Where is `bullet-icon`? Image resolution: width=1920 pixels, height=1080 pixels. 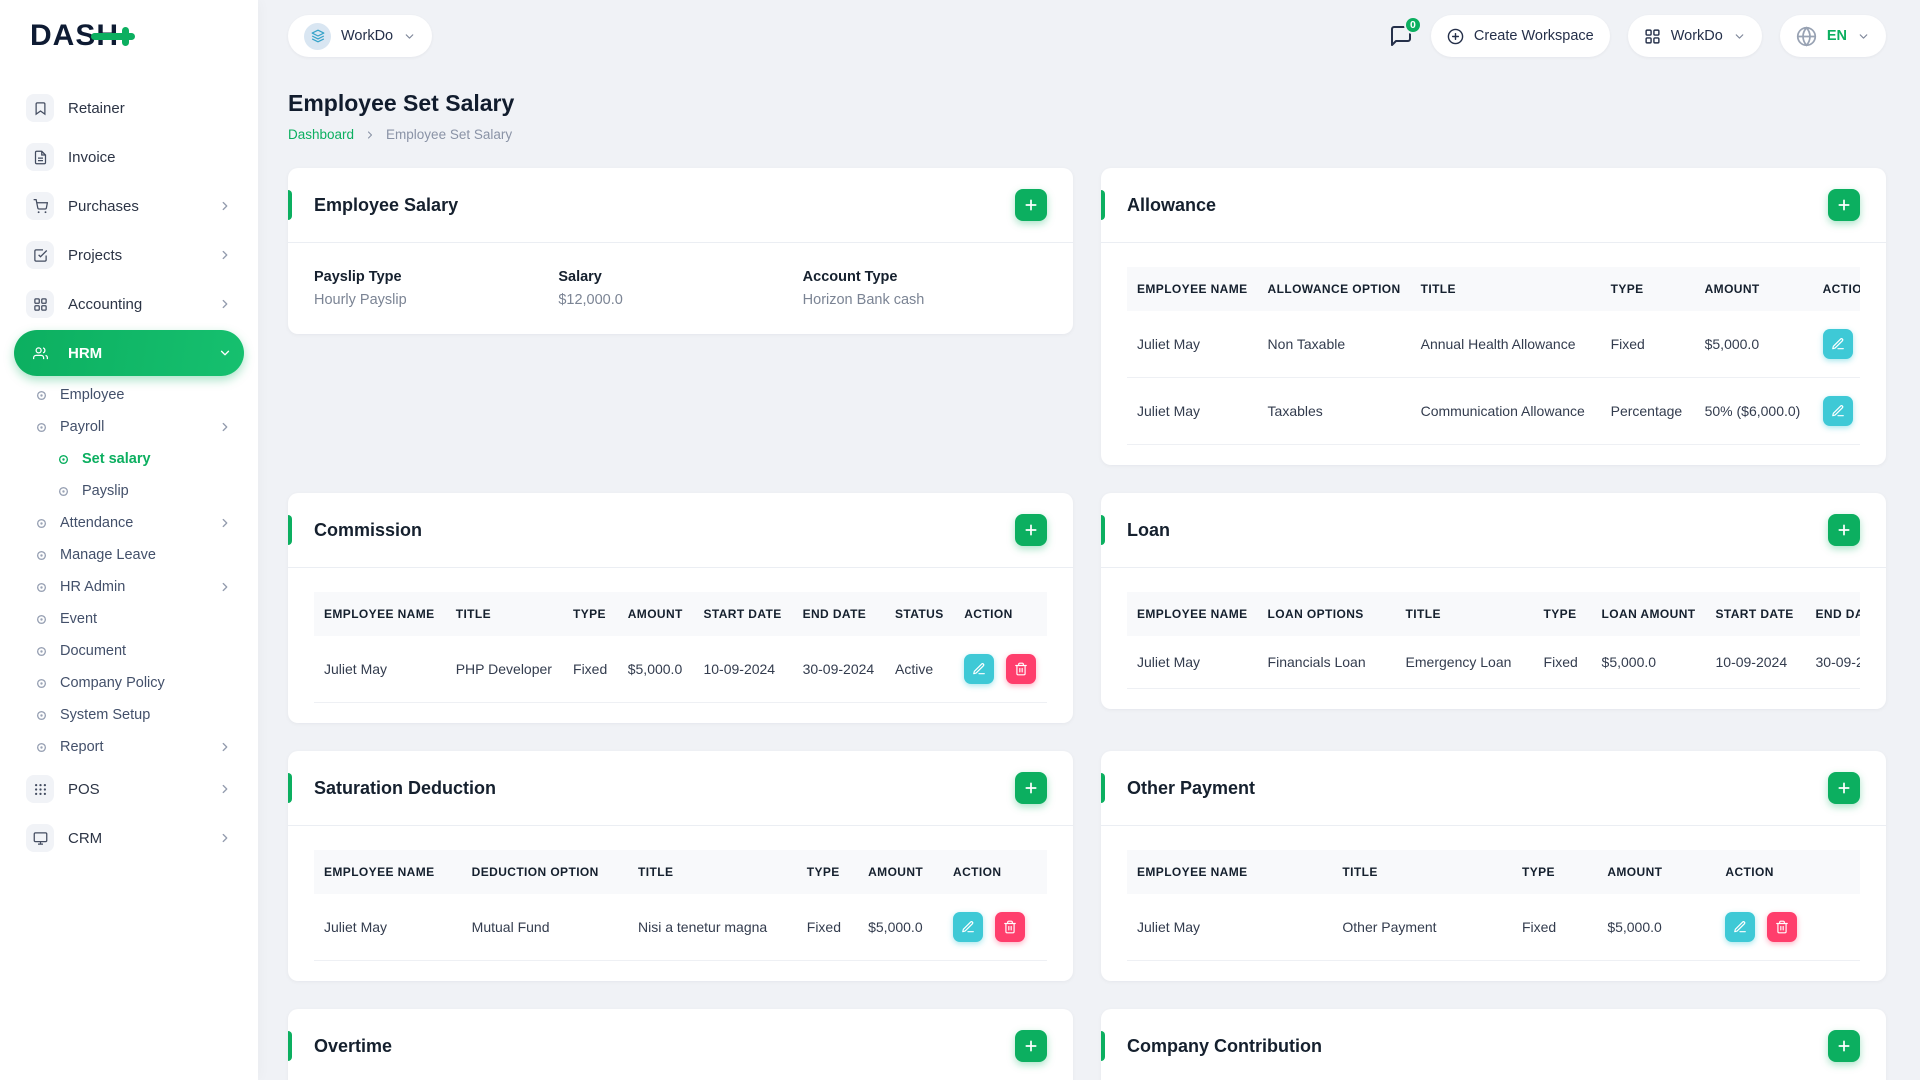
bullet-icon is located at coordinates (41, 427).